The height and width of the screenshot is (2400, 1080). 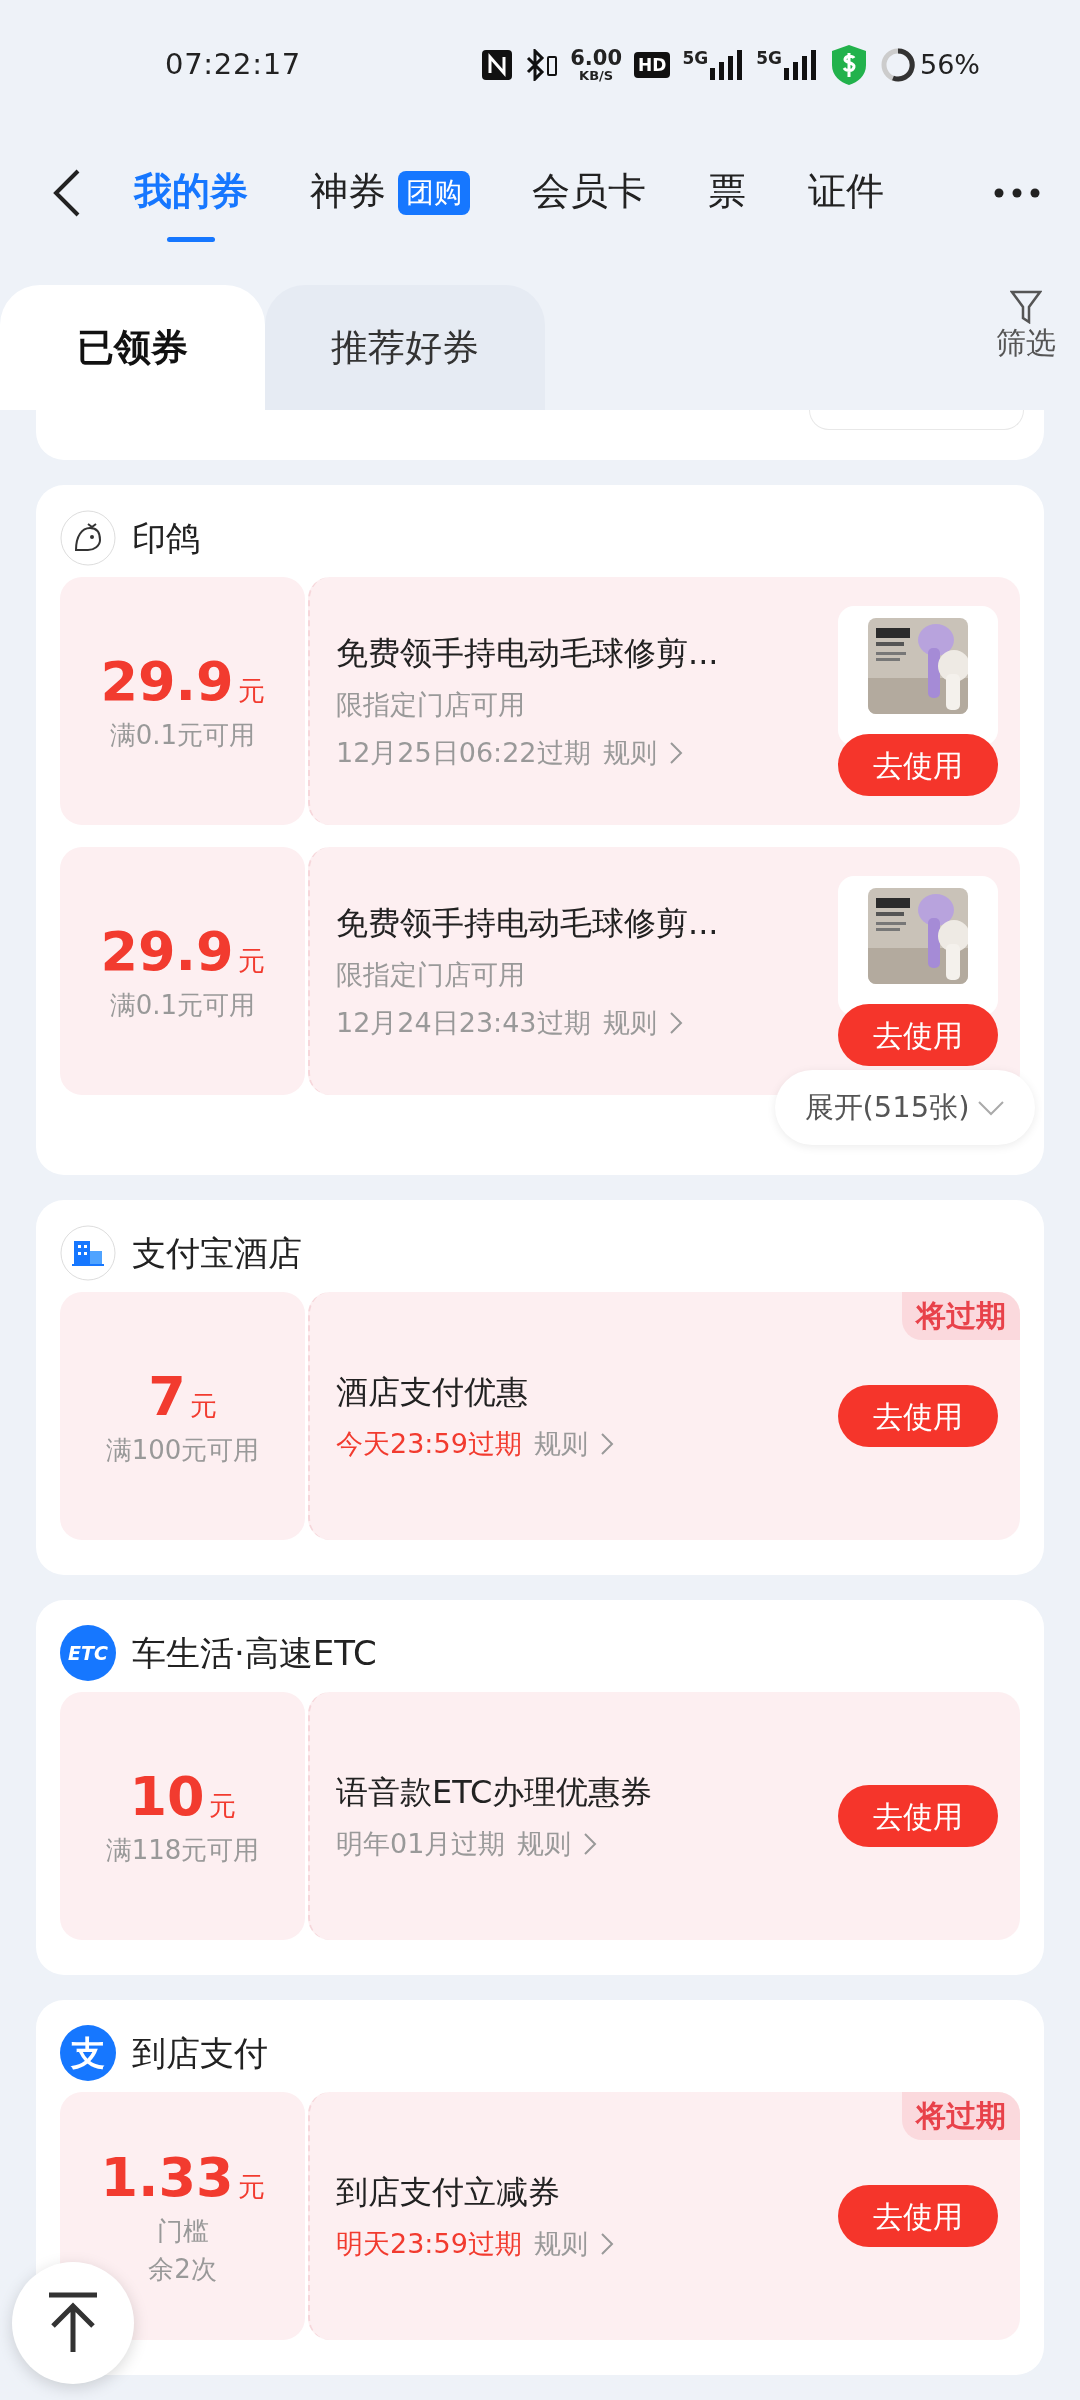 I want to click on etc-logo: ETC, so click(x=88, y=1653).